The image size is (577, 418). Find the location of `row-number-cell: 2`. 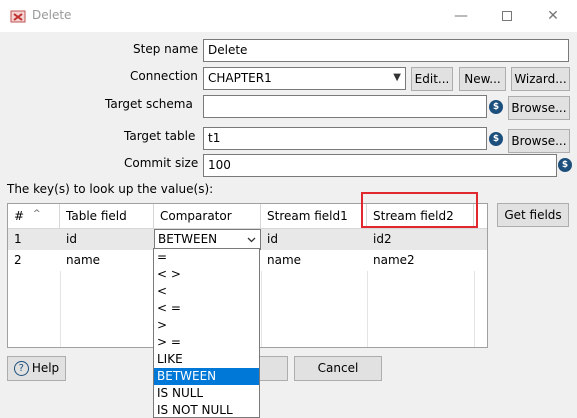

row-number-cell: 2 is located at coordinates (18, 260).